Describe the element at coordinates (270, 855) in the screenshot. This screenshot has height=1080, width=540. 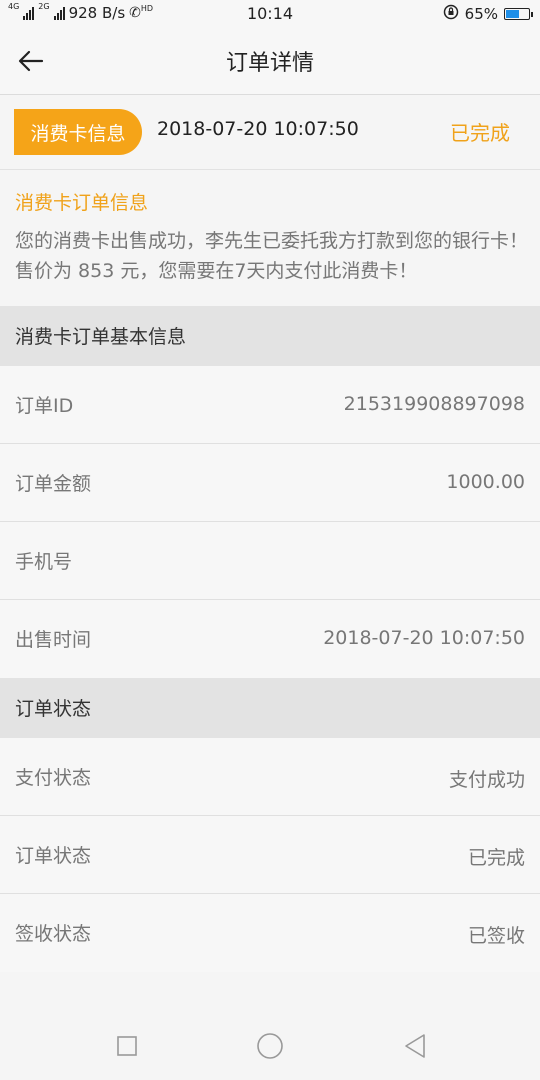
I see `row-order-status: 订单状态 已完成` at that location.